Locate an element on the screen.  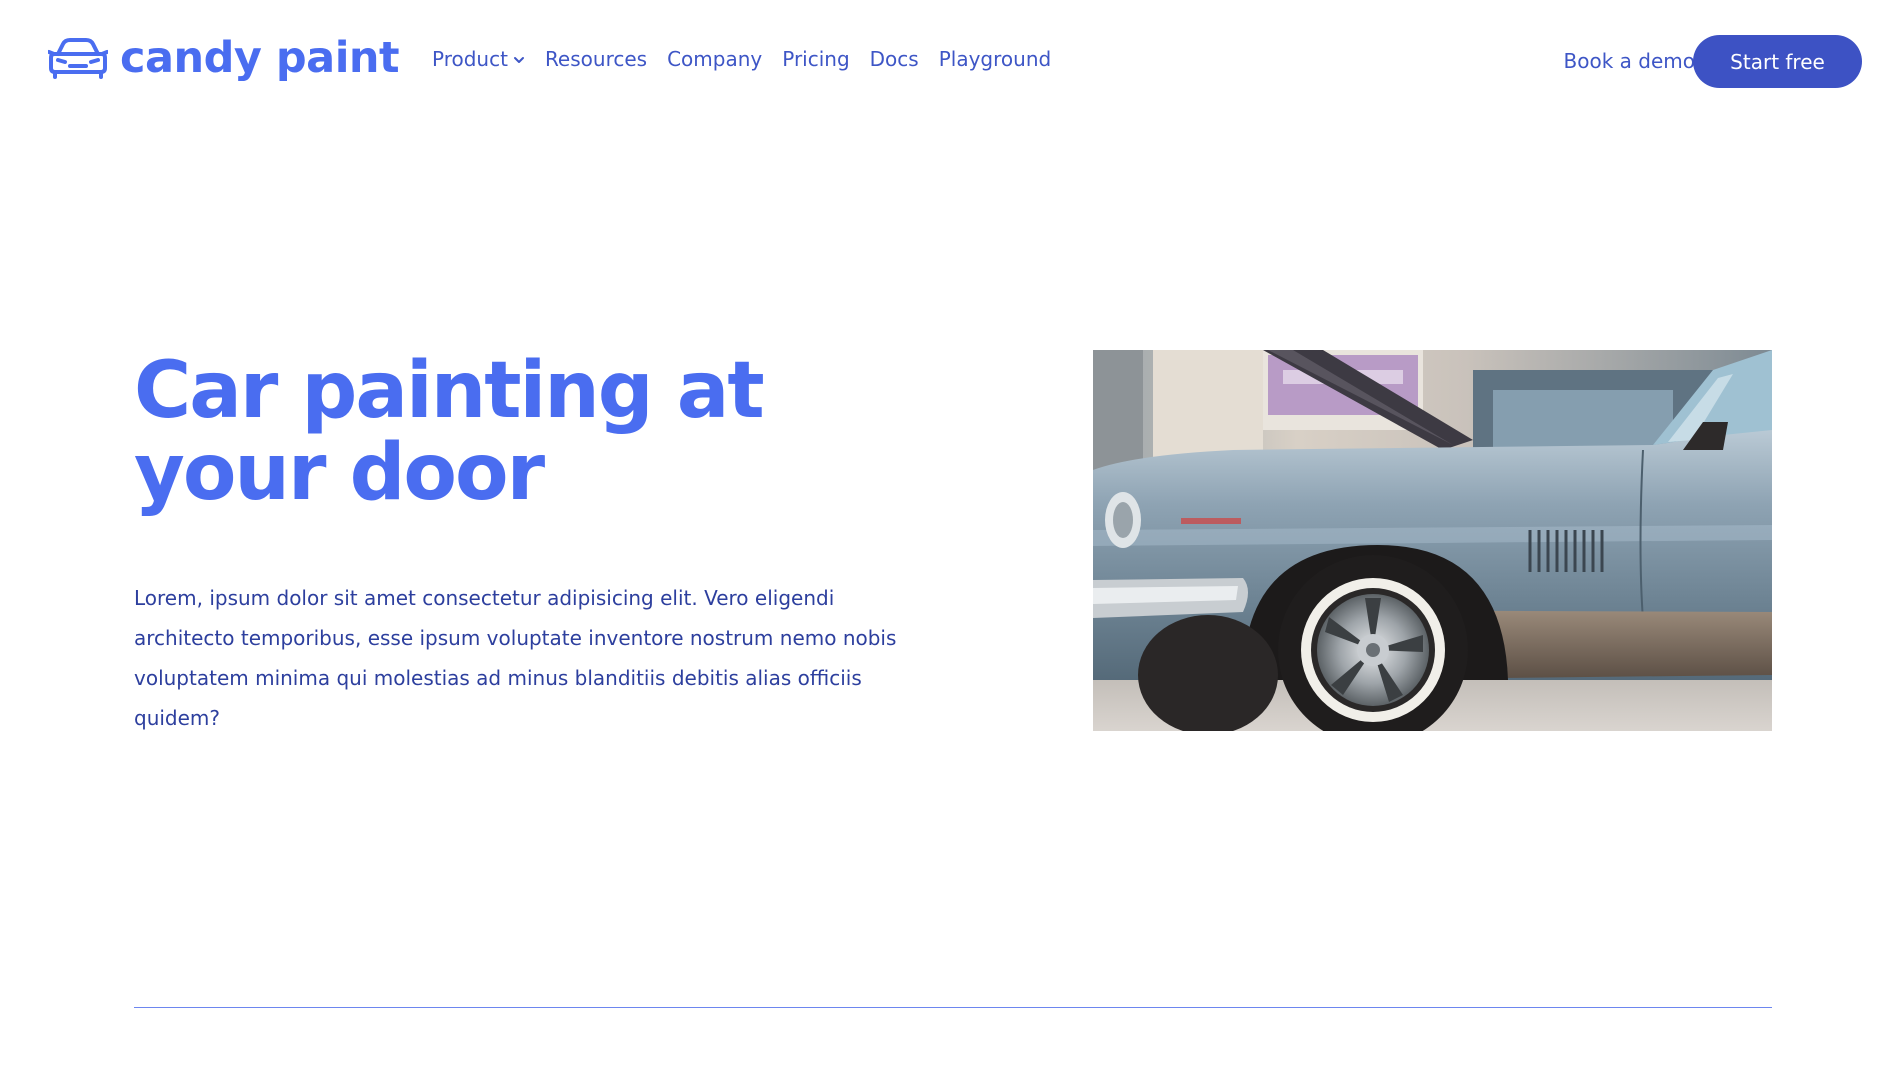
nav-item-pricing: Pricing is located at coordinates (815, 59).